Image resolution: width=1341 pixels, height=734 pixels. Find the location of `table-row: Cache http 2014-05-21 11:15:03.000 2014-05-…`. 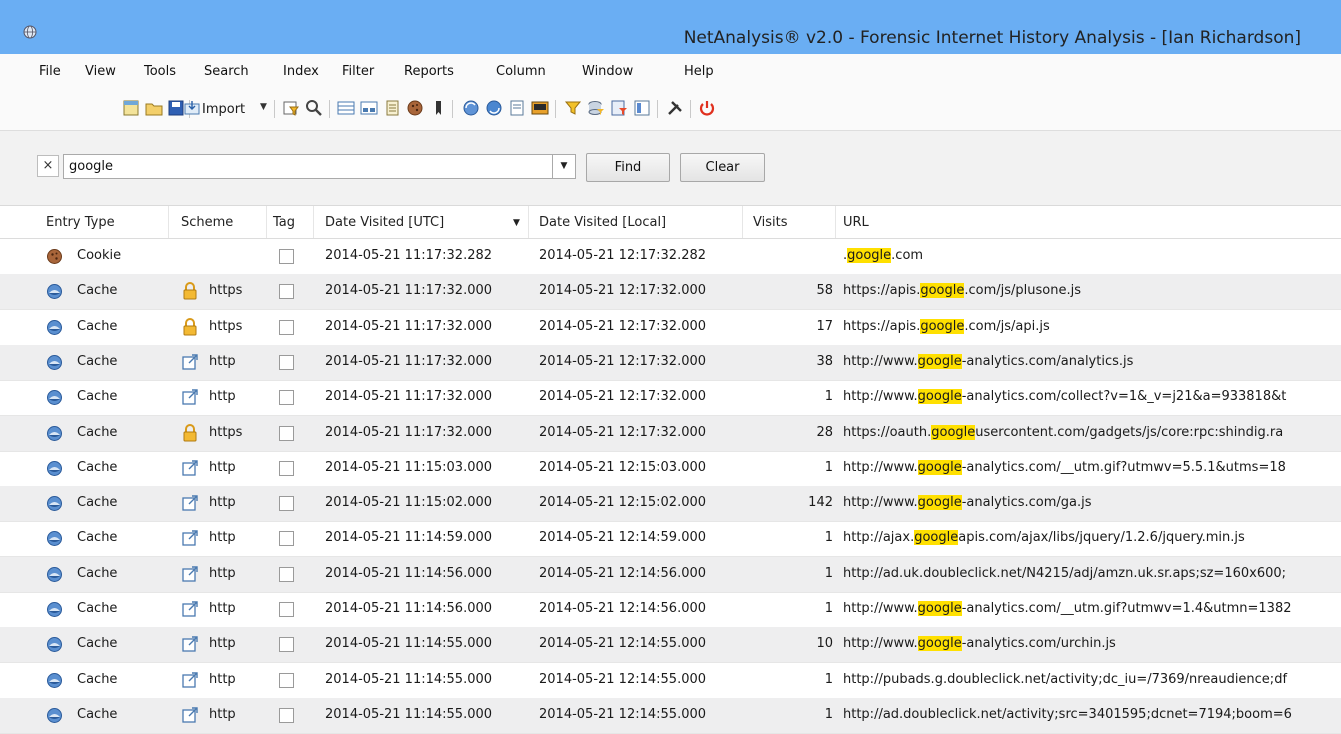

table-row: Cache http 2014-05-21 11:15:03.000 2014-05-… is located at coordinates (670, 469).